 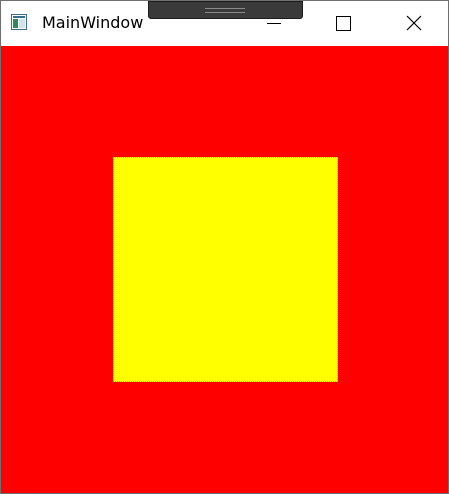 I want to click on close-icon, so click(x=414, y=23).